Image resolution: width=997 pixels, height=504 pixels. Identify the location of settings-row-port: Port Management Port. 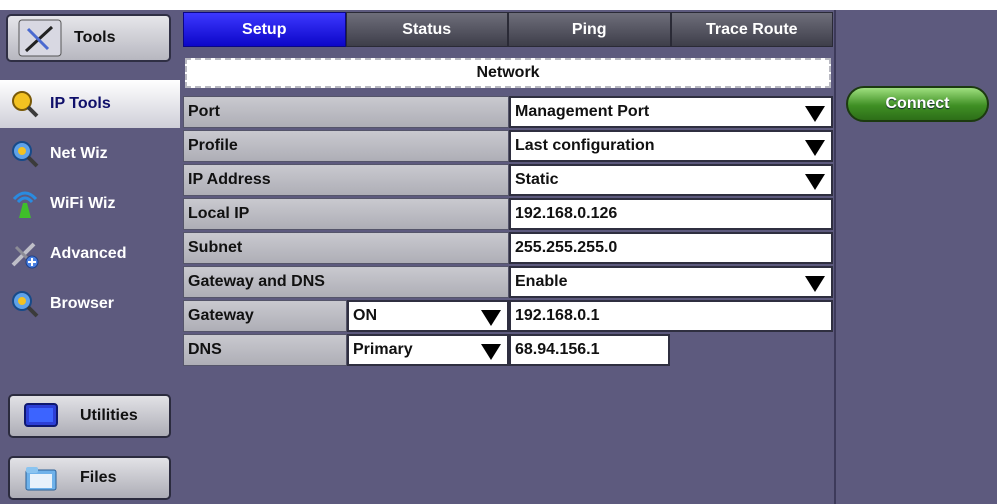
(508, 113).